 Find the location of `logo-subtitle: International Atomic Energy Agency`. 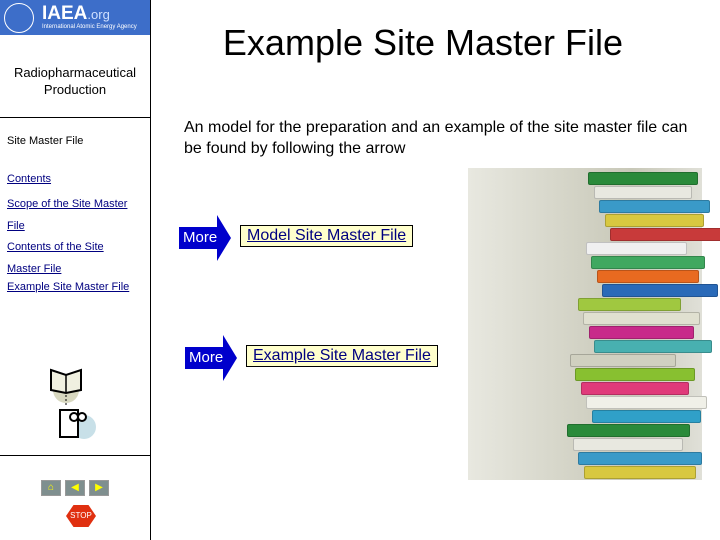

logo-subtitle: International Atomic Energy Agency is located at coordinates (89, 27).